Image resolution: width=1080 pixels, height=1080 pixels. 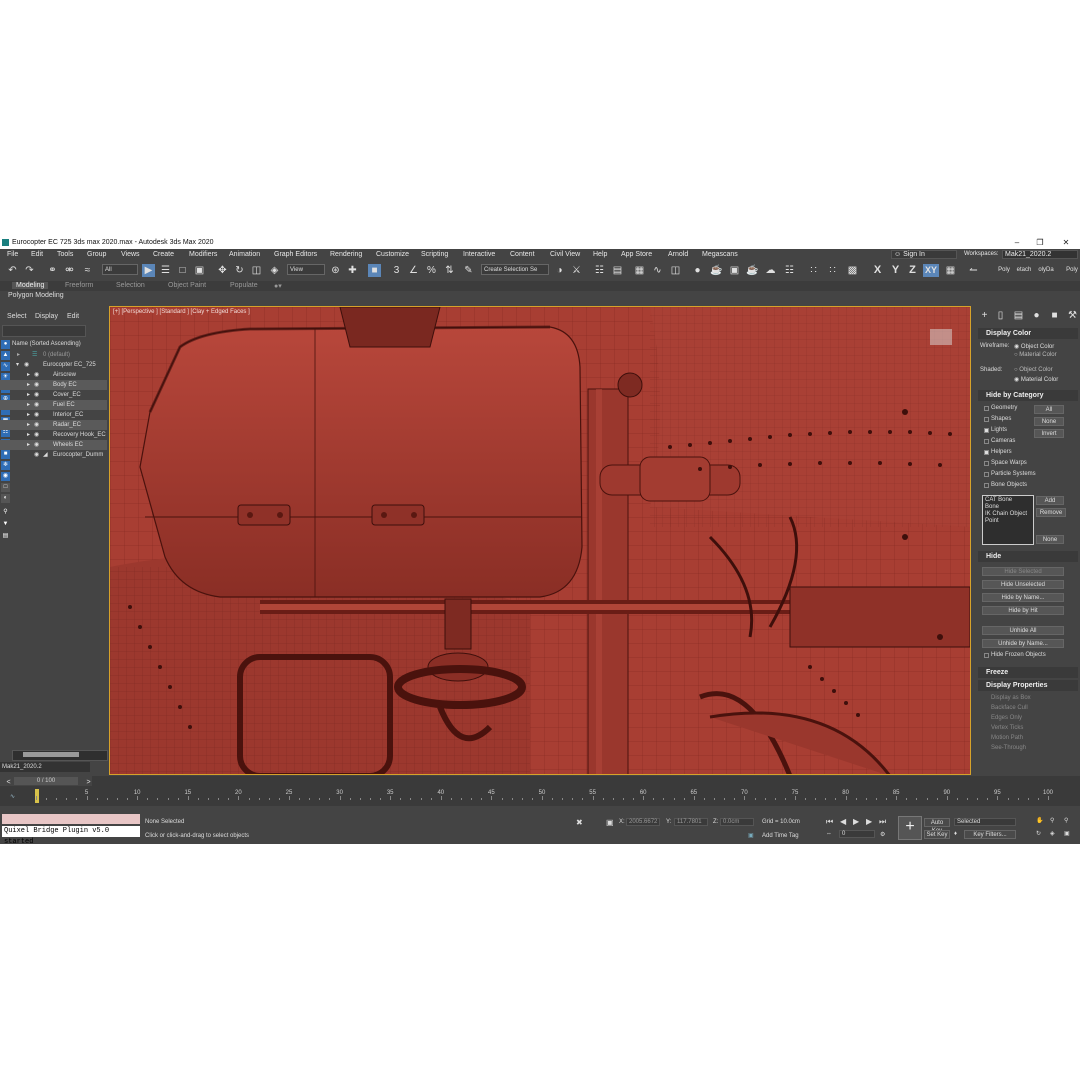 What do you see at coordinates (45, 767) in the screenshot?
I see `layer-dropdown: Mak21_2020.2` at bounding box center [45, 767].